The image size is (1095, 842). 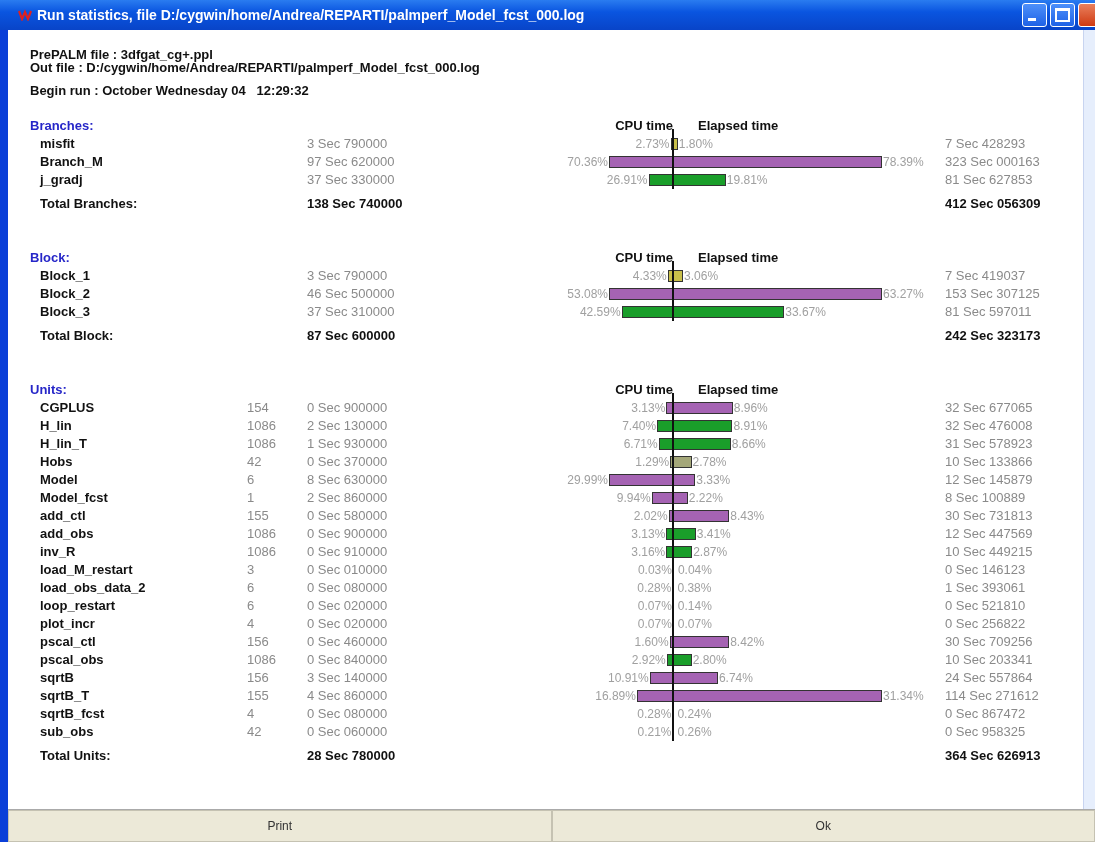 I want to click on cpu-time-value: 8 Sec 630000, so click(x=348, y=480).